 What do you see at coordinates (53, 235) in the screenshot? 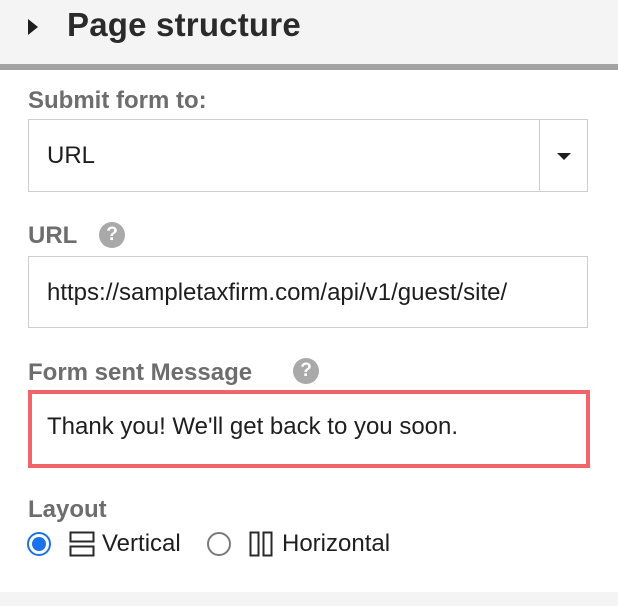
I see `url-label: URL` at bounding box center [53, 235].